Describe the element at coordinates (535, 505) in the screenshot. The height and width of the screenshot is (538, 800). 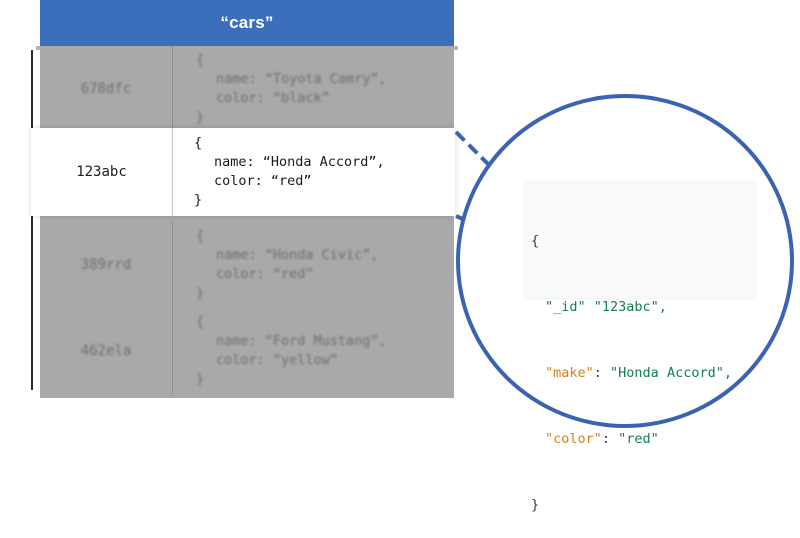
I see `json-brace-close: }` at that location.